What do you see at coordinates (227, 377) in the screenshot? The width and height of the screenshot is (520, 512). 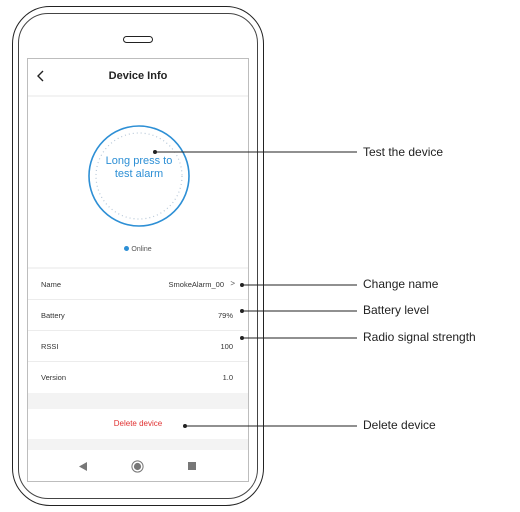 I see `row-version-value: 1.0` at bounding box center [227, 377].